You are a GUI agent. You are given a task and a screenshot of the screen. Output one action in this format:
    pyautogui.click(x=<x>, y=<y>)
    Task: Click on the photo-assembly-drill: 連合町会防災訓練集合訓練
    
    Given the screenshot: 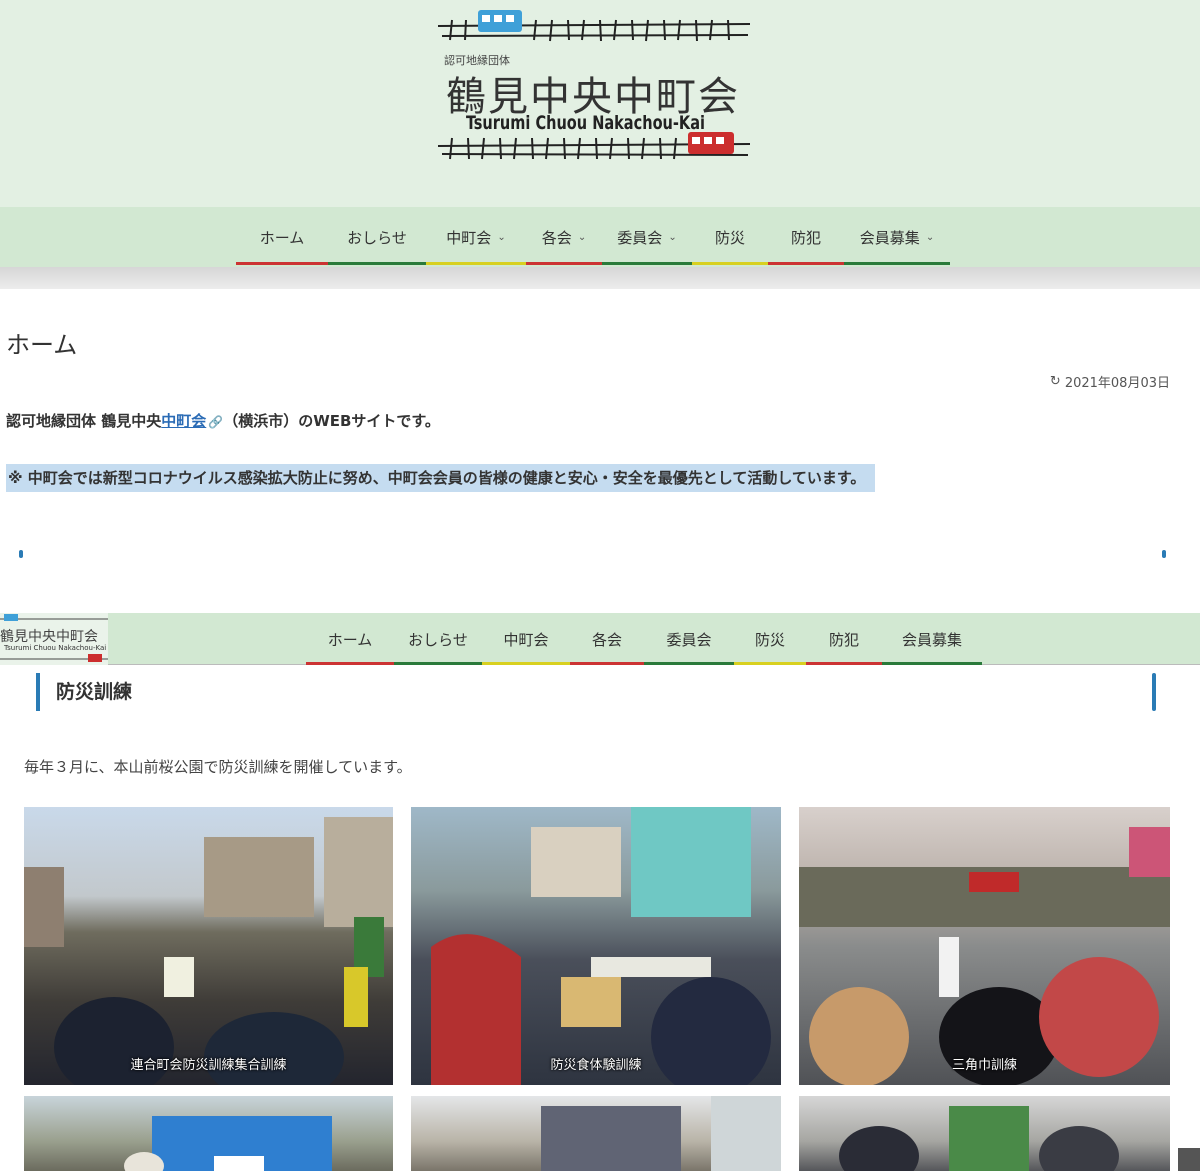 What is the action you would take?
    pyautogui.click(x=208, y=946)
    